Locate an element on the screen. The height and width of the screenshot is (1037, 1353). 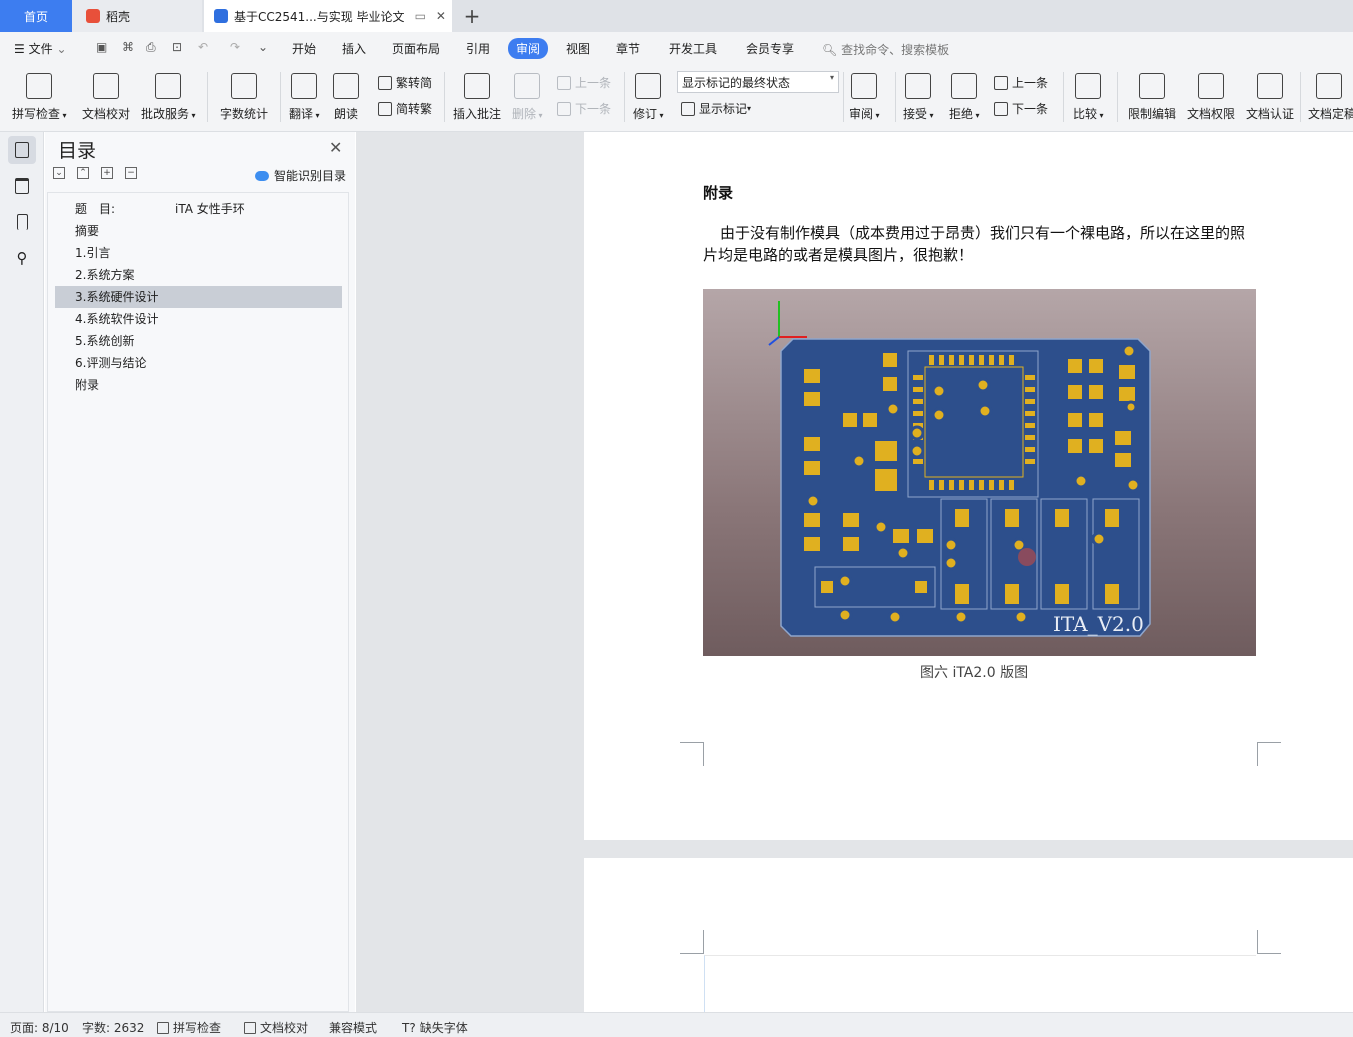
menu-insert: 插入 is located at coordinates (354, 48).